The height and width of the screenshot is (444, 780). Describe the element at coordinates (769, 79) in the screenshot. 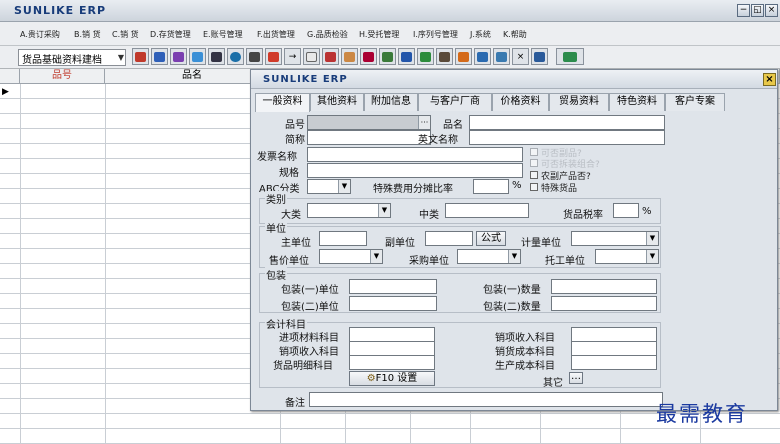

I see `dialog-close-icon: ×` at that location.